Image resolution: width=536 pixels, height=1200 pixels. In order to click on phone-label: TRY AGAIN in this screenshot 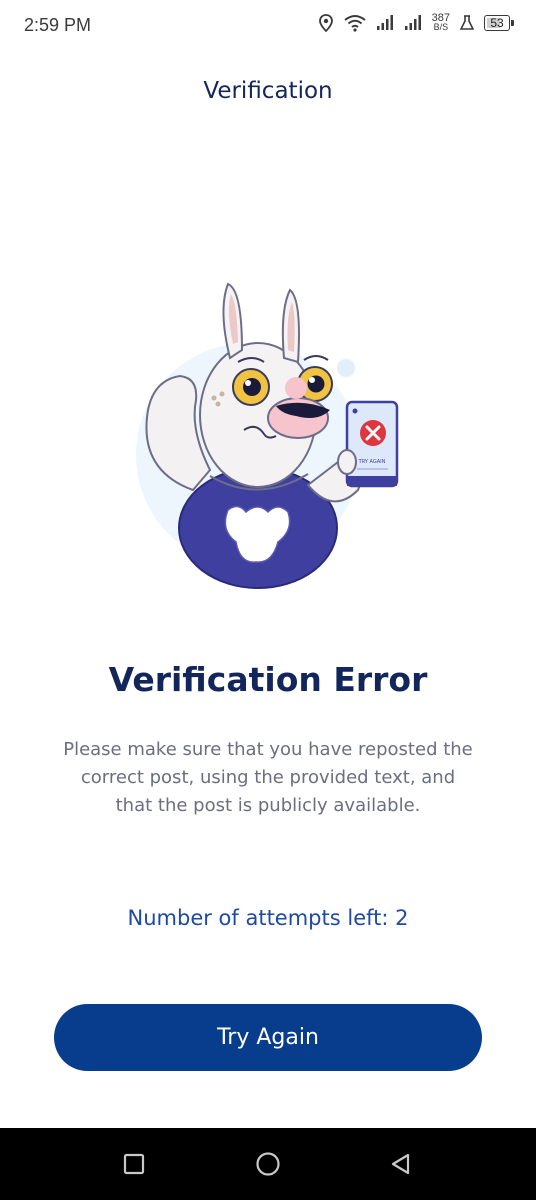, I will do `click(372, 462)`.